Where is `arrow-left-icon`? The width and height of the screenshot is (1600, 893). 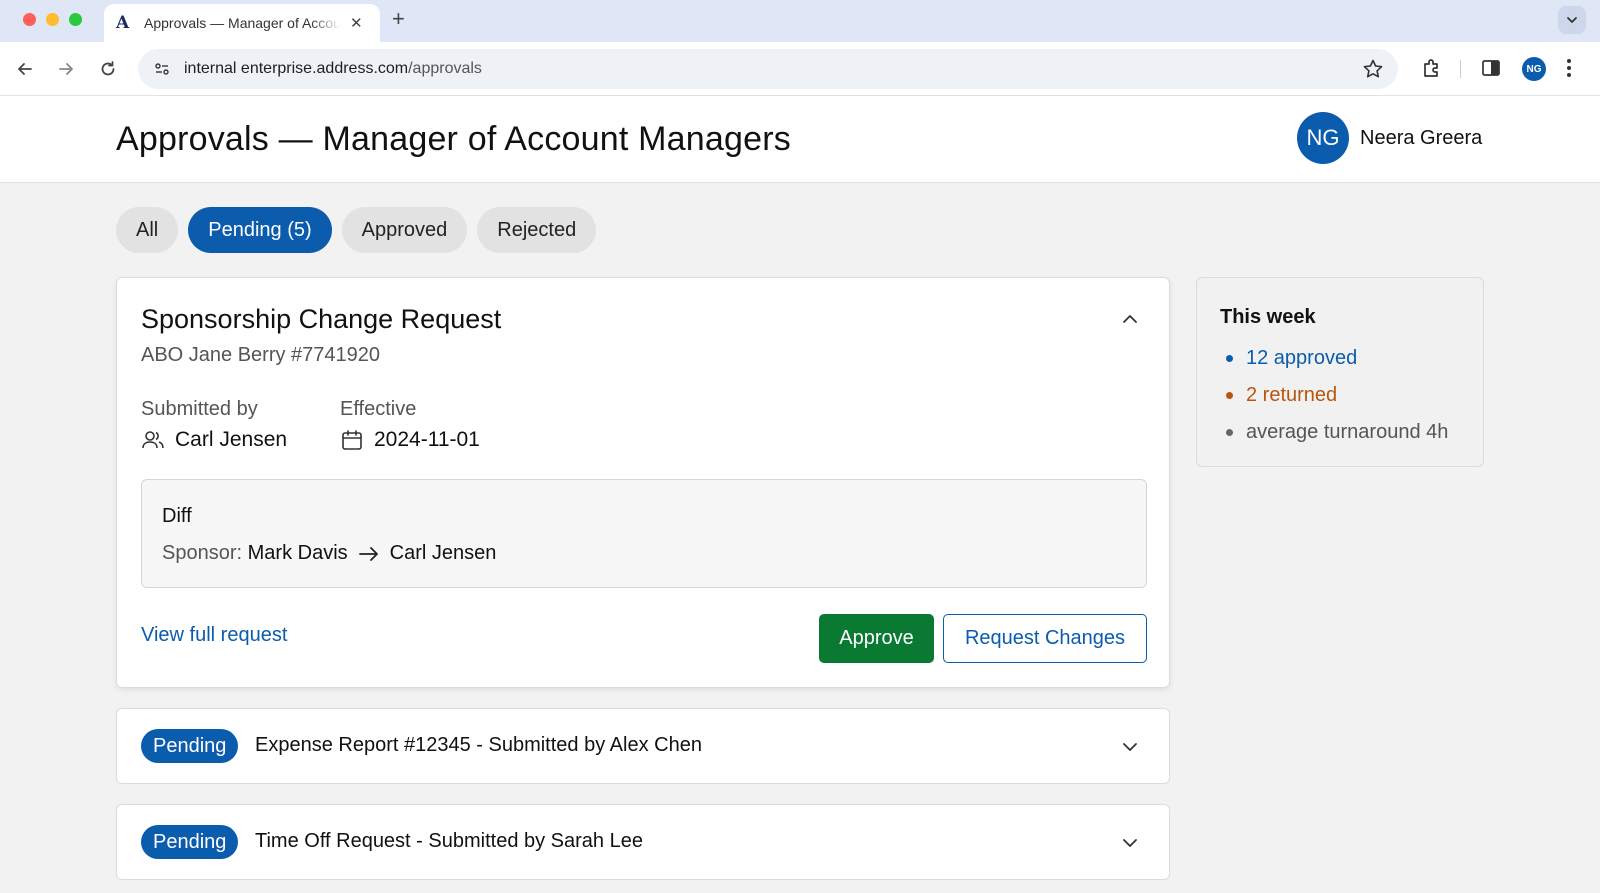
arrow-left-icon is located at coordinates (25, 69).